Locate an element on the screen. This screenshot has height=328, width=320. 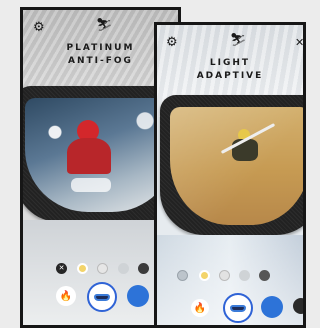
rider-body is located at coordinates (89, 156).